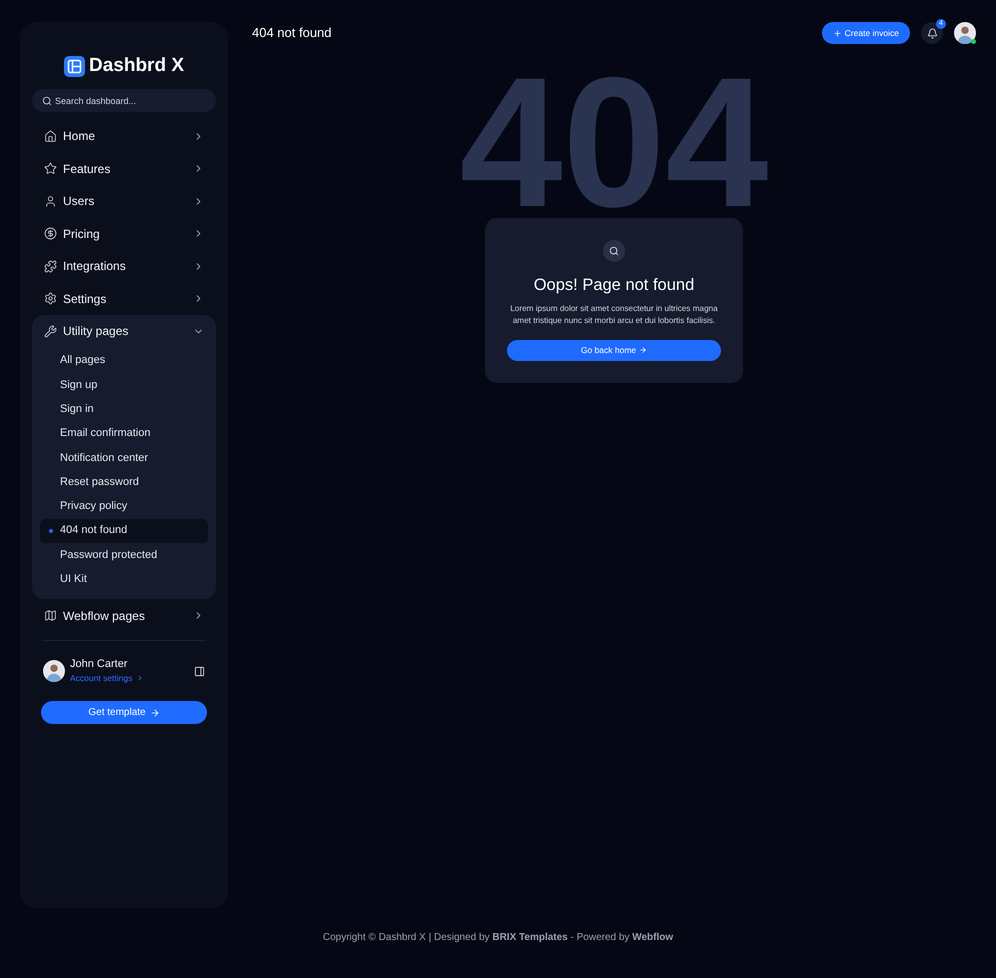  Describe the element at coordinates (129, 678) in the screenshot. I see `account-settings-link: Account settings` at that location.